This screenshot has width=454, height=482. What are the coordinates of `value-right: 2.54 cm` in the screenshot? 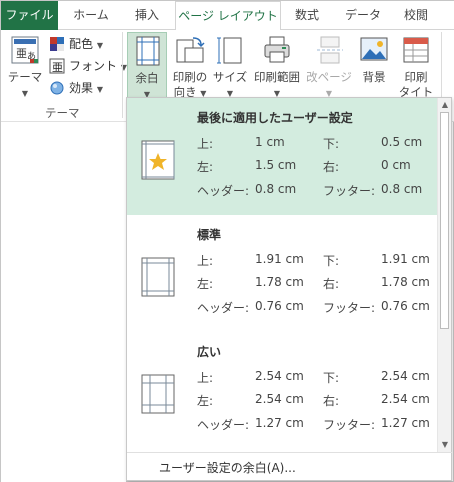 It's located at (405, 399).